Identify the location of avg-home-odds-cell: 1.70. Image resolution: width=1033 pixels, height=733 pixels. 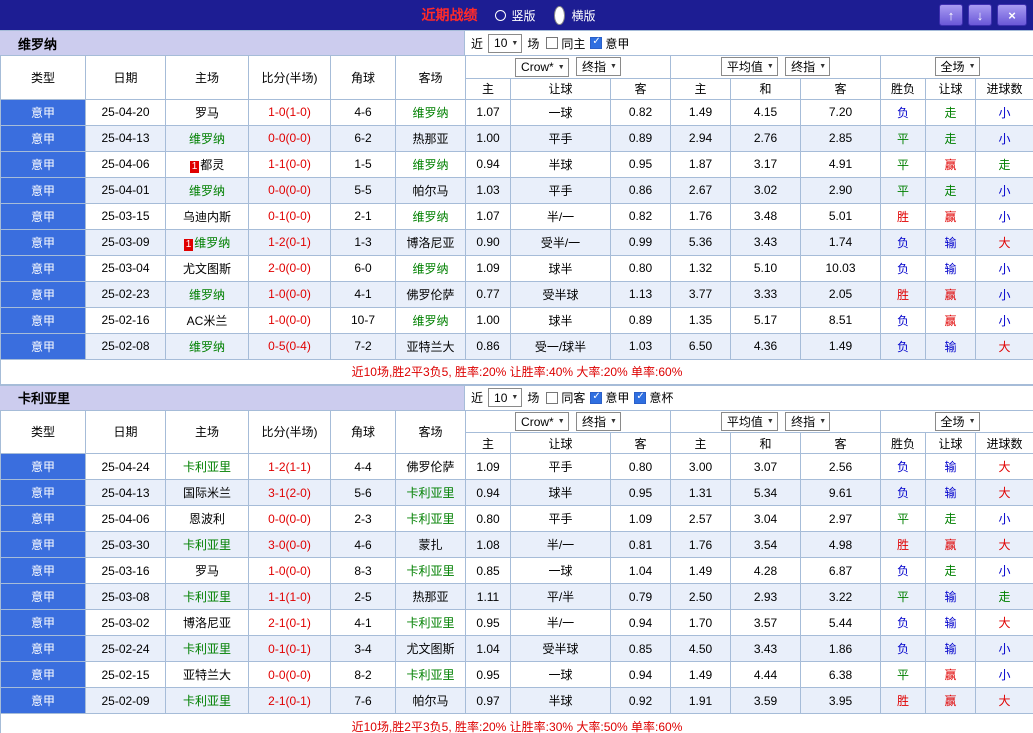
(700, 622).